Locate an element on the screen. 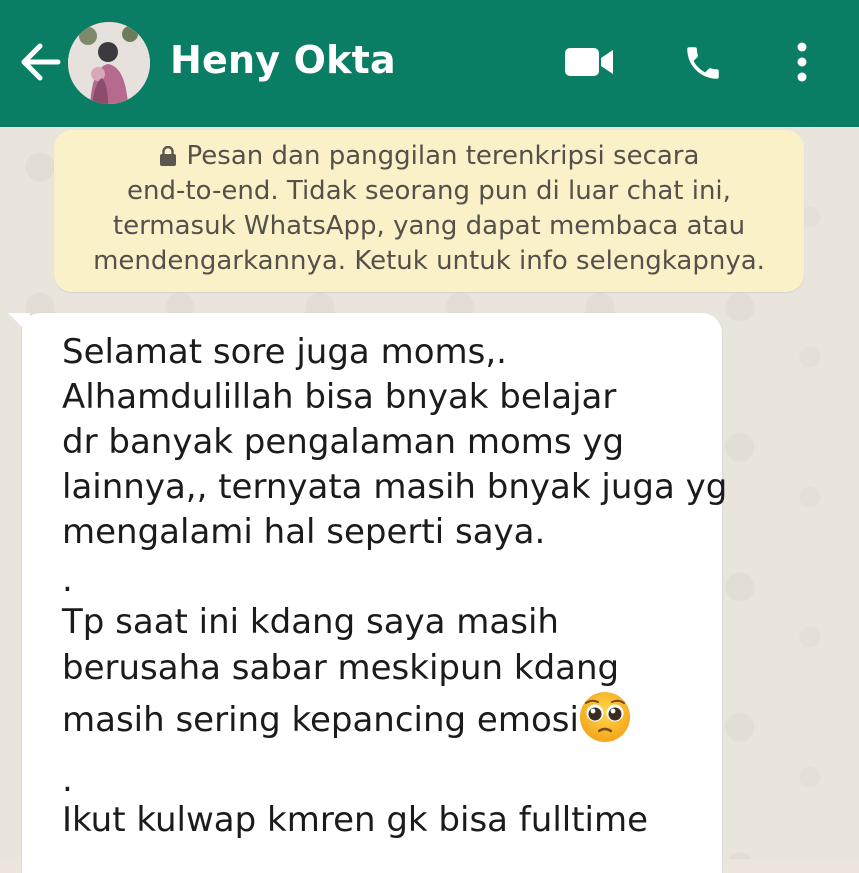 The image size is (859, 873). avatar-photo is located at coordinates (109, 63).